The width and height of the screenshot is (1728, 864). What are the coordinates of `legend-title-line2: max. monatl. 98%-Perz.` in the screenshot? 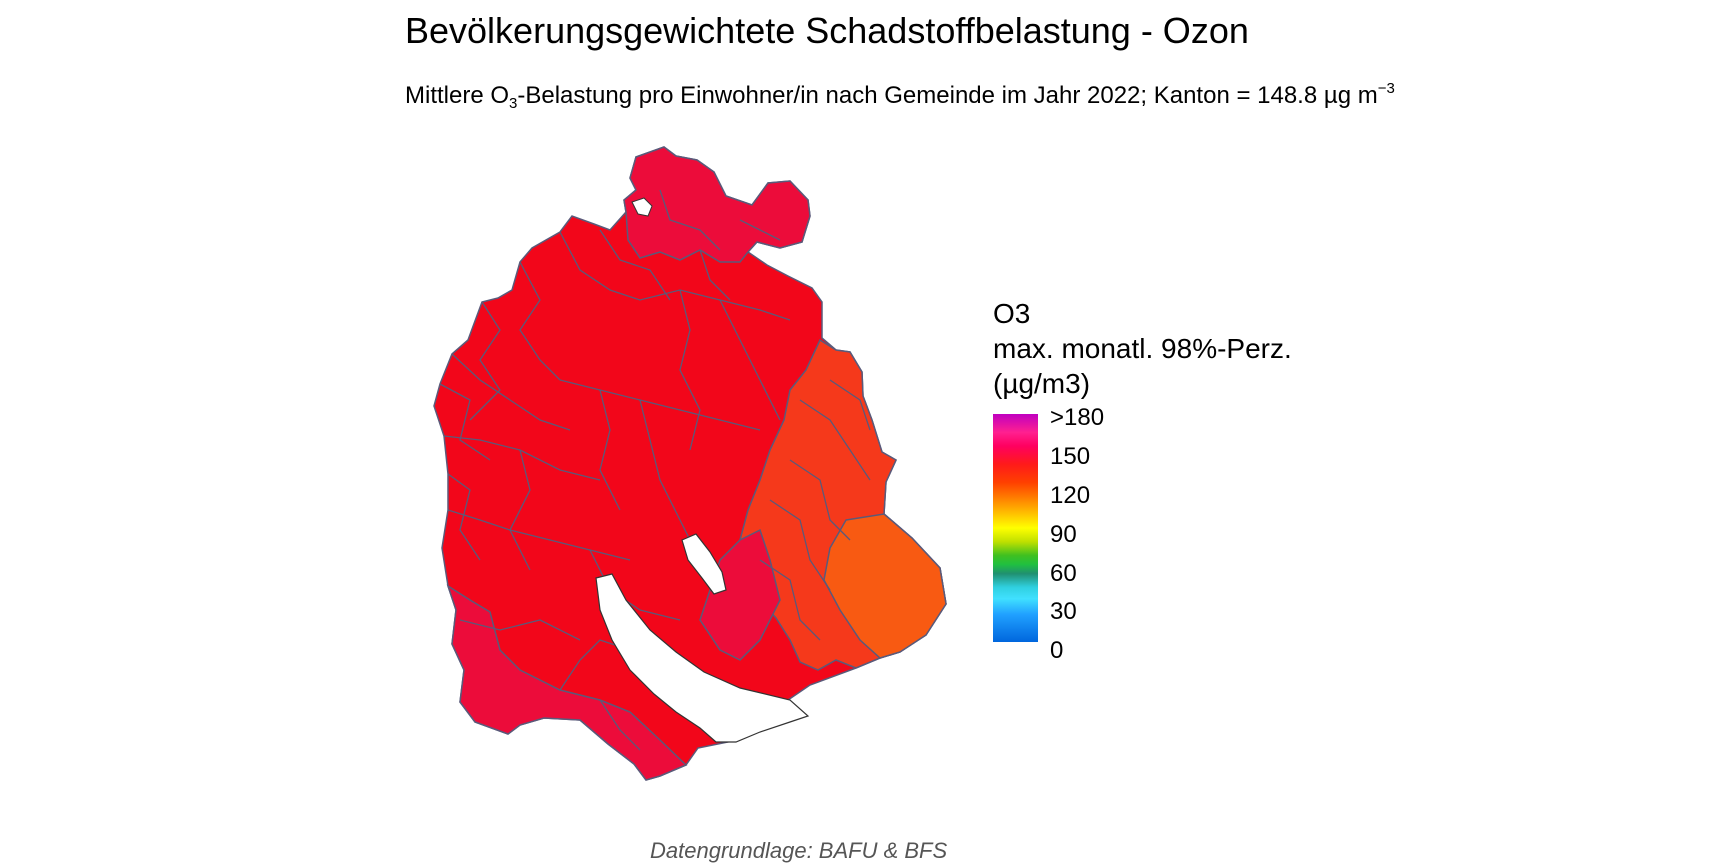 It's located at (1142, 348).